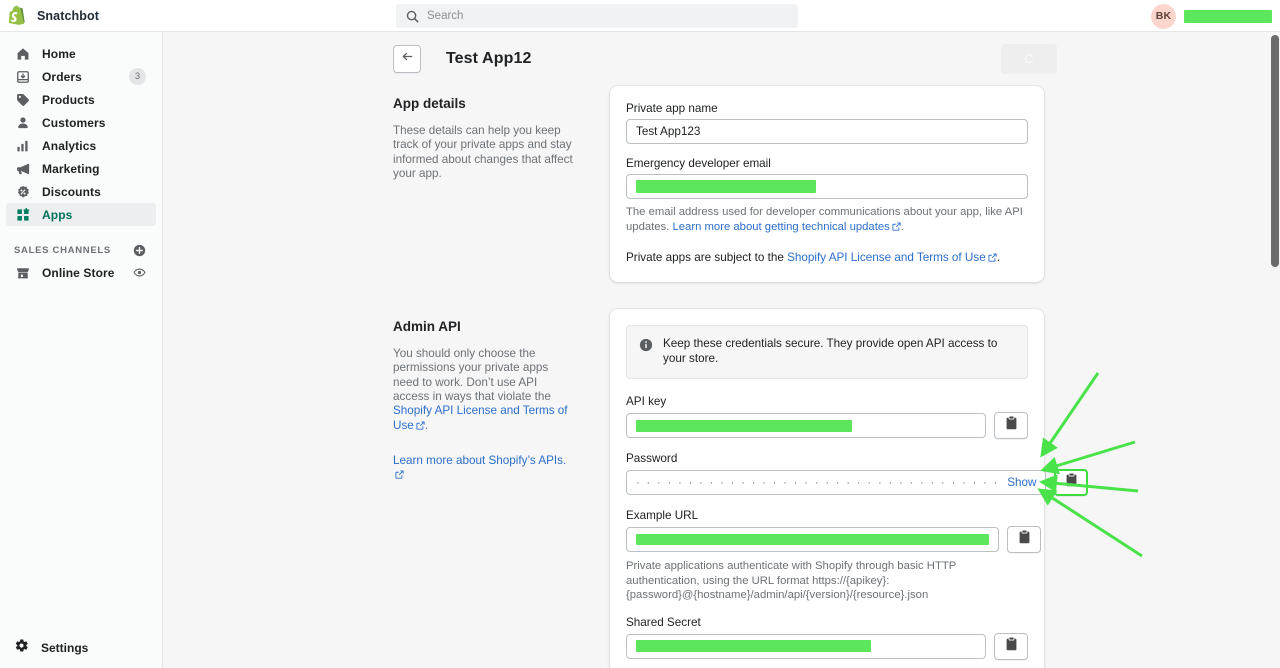 This screenshot has width=1280, height=668. I want to click on sidebar-item-marketing: Marketing, so click(81, 168).